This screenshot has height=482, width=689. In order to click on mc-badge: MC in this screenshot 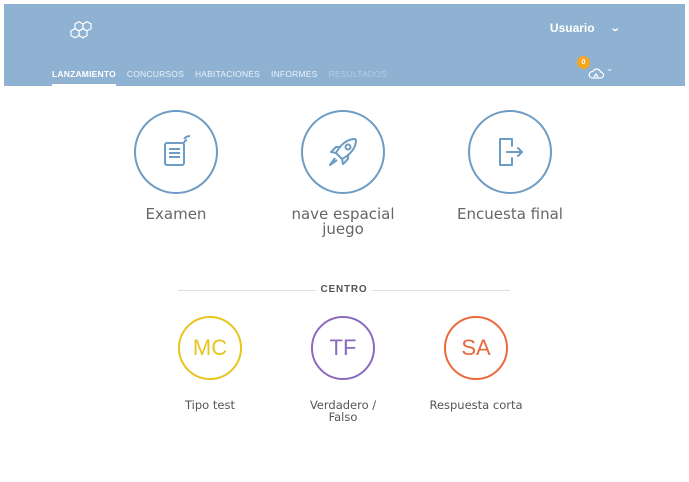, I will do `click(210, 348)`.